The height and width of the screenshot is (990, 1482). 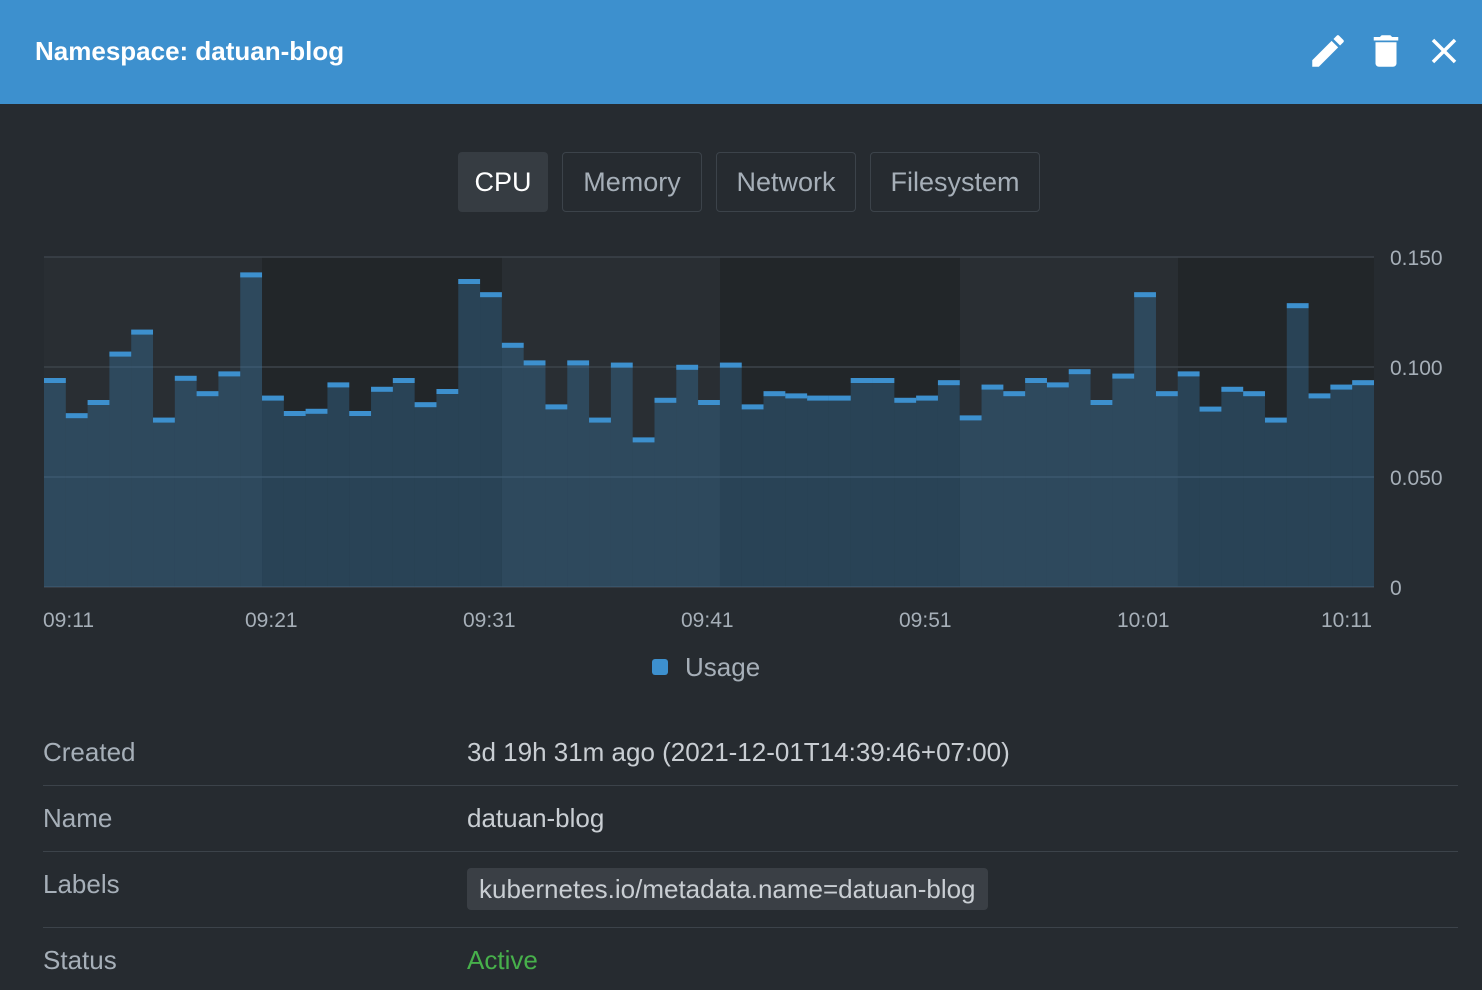 I want to click on trash-icon, so click(x=1386, y=51).